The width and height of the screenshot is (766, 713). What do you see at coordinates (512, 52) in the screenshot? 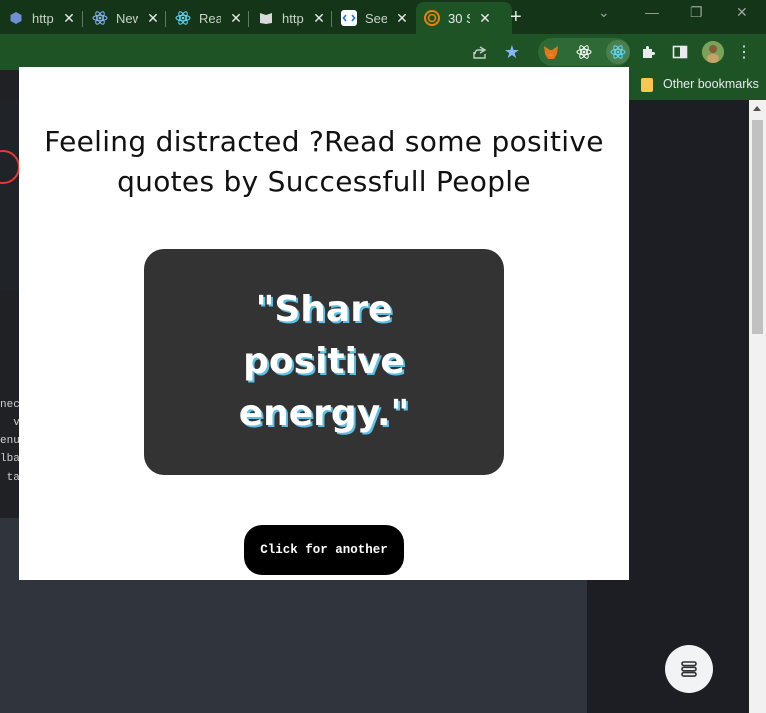
I see `bookmark-star-icon: ★` at bounding box center [512, 52].